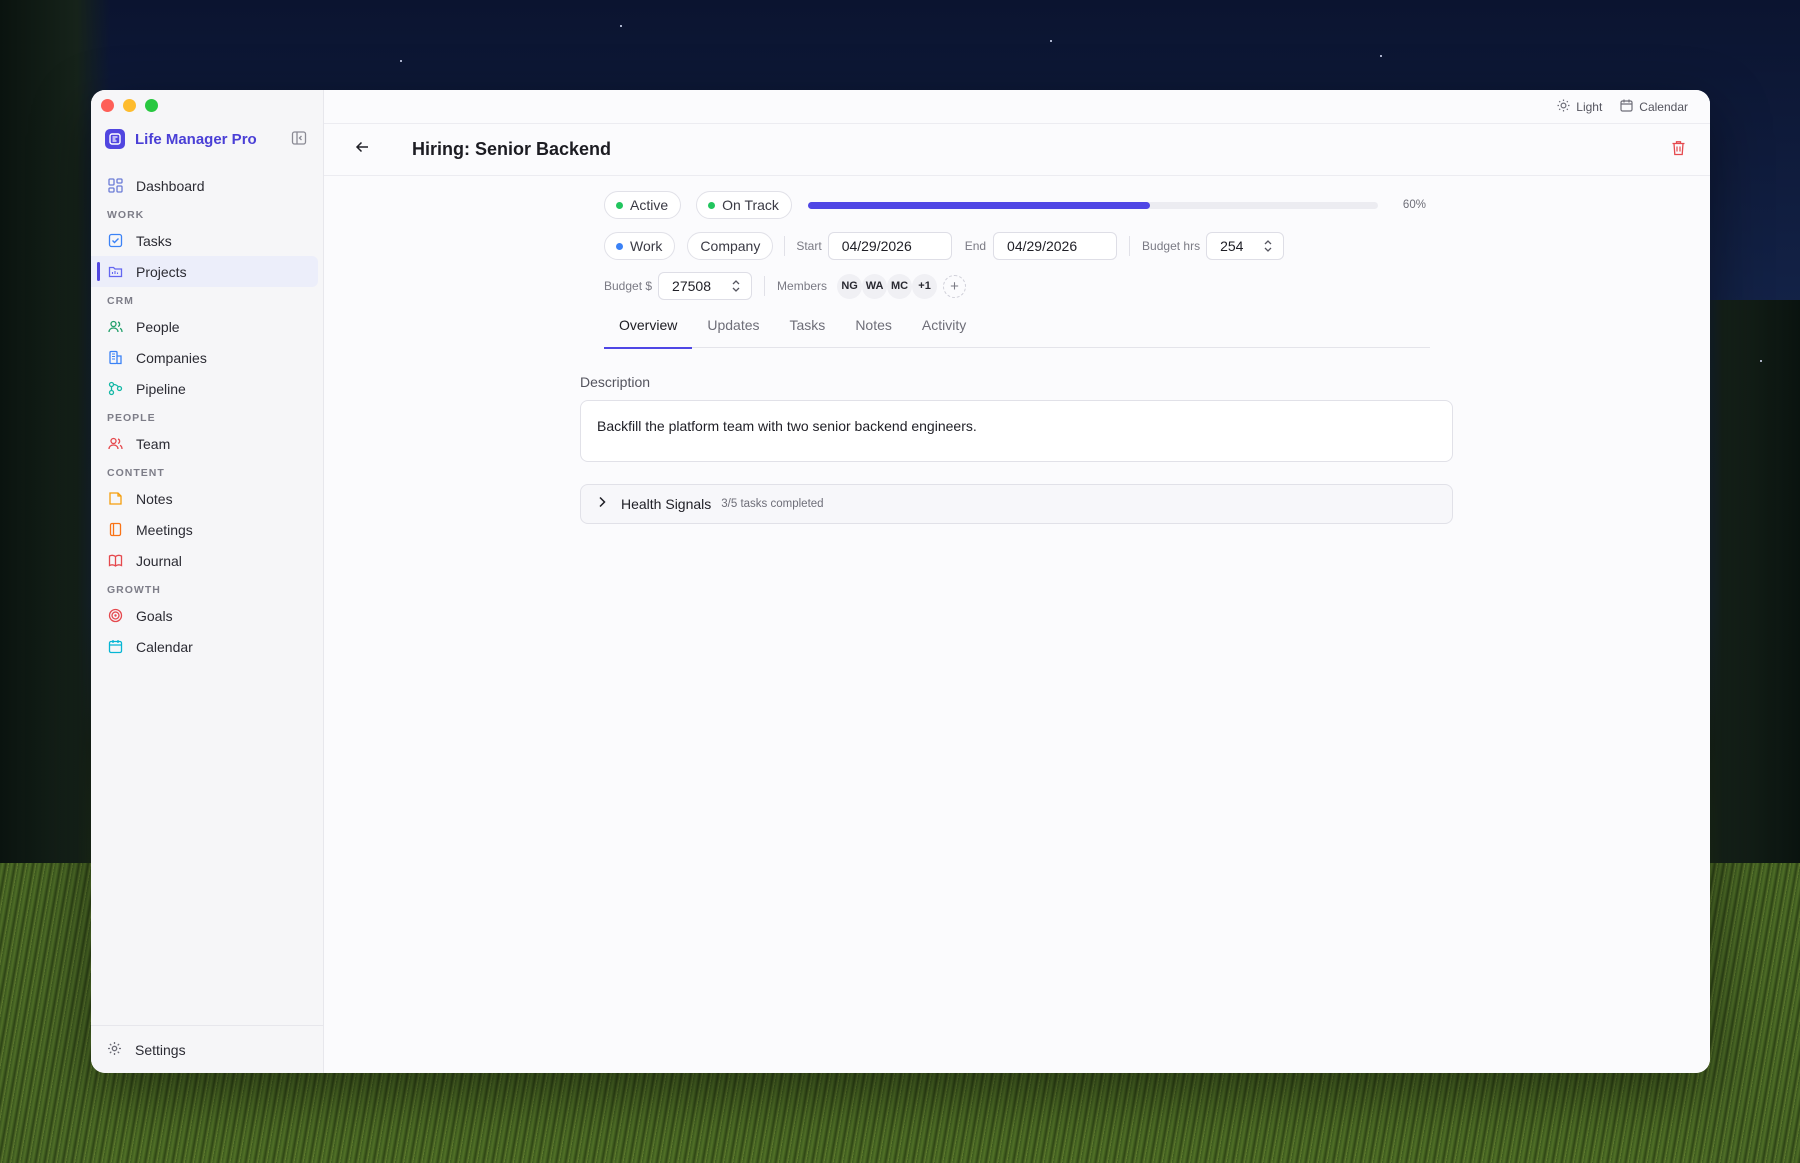 This screenshot has height=1163, width=1800. I want to click on avatar-overflow: +1, so click(925, 286).